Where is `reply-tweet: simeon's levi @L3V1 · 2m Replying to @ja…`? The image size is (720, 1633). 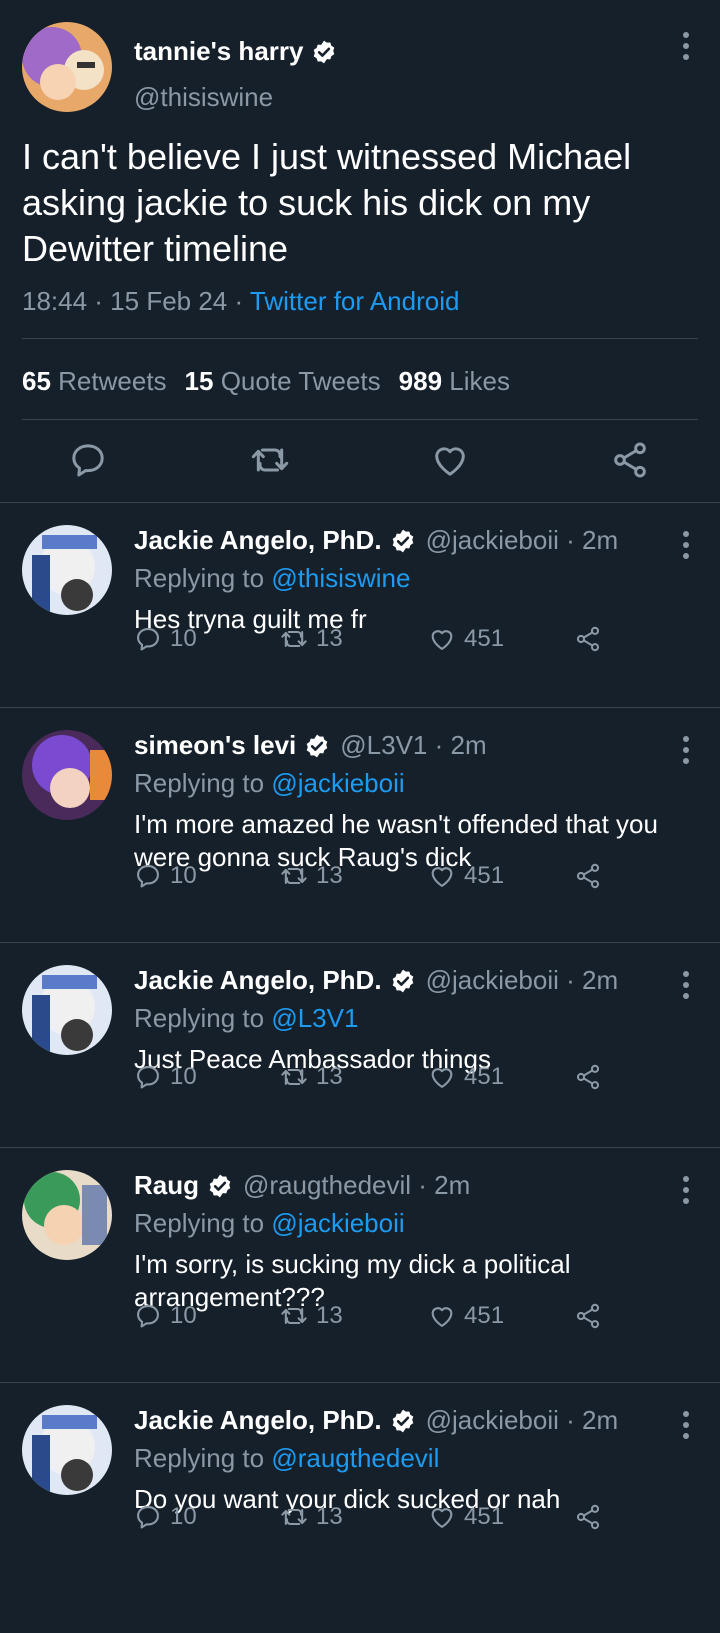 reply-tweet: simeon's levi @L3V1 · 2m Replying to @ja… is located at coordinates (360, 825).